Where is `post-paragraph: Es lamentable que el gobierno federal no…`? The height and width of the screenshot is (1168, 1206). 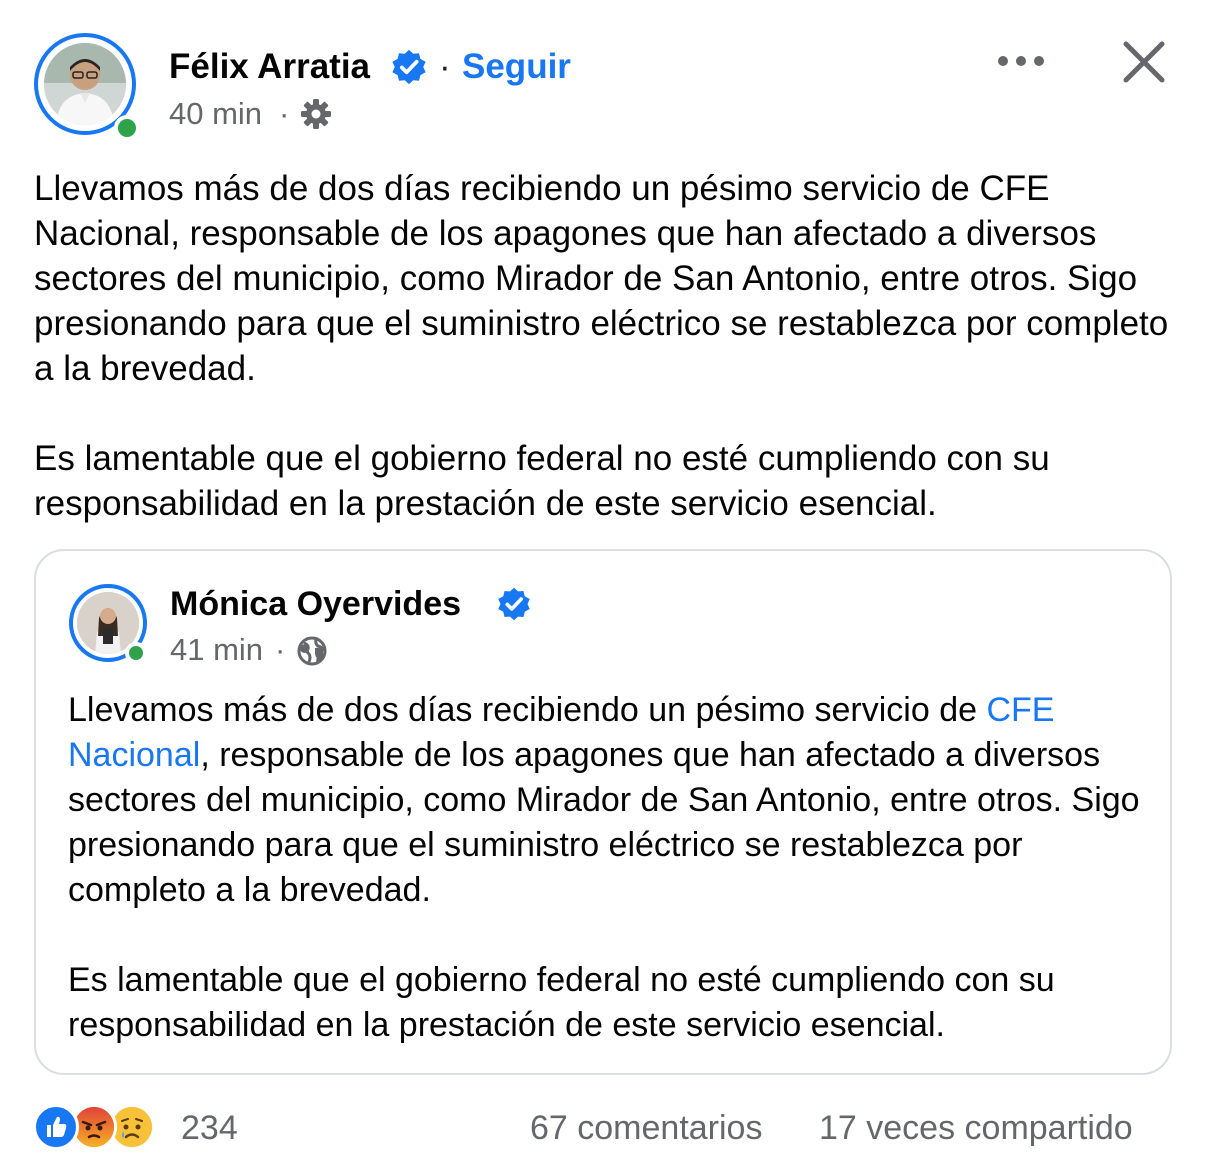
post-paragraph: Es lamentable que el gobierno federal no… is located at coordinates (542, 481).